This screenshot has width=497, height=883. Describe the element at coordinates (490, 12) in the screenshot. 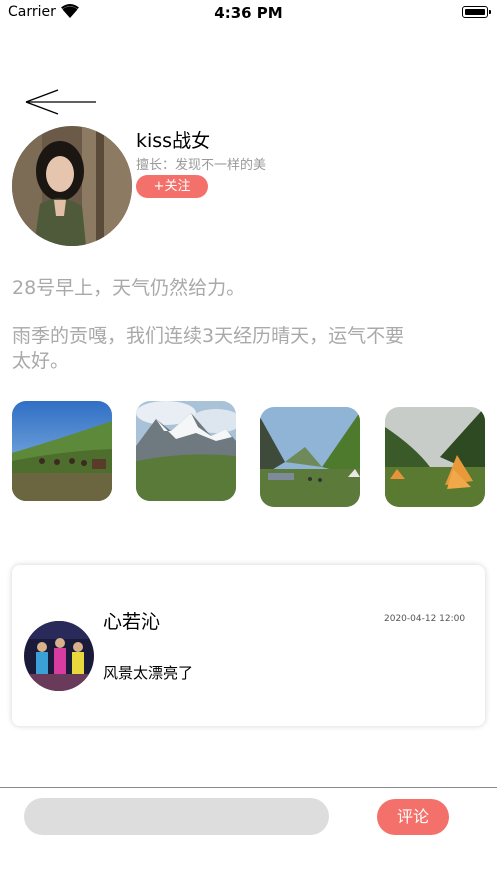

I see `battery-tip` at that location.